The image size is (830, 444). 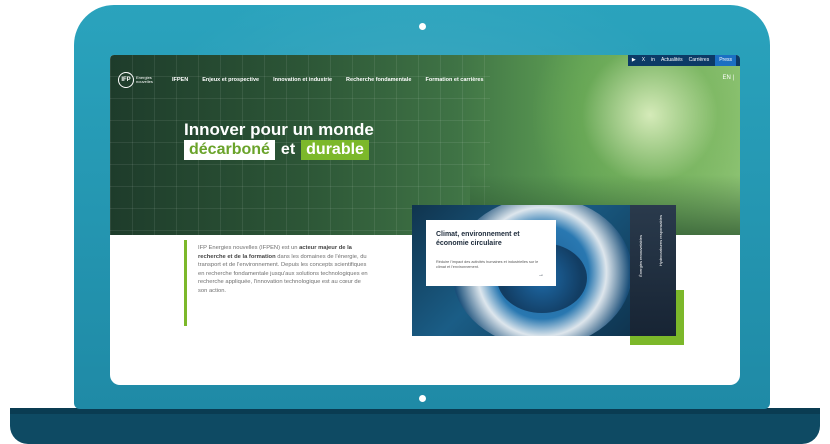 What do you see at coordinates (660, 241) in the screenshot?
I see `side-label-2: Hydrocarbures responsables` at bounding box center [660, 241].